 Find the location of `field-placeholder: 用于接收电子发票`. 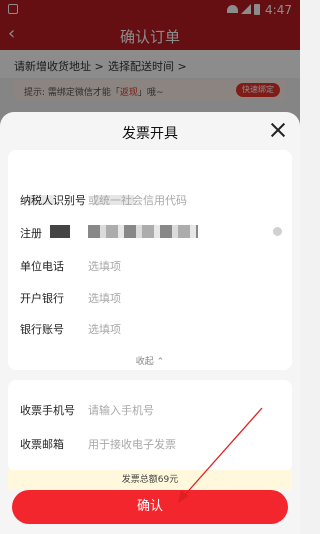

field-placeholder: 用于接收电子发票 is located at coordinates (132, 444).